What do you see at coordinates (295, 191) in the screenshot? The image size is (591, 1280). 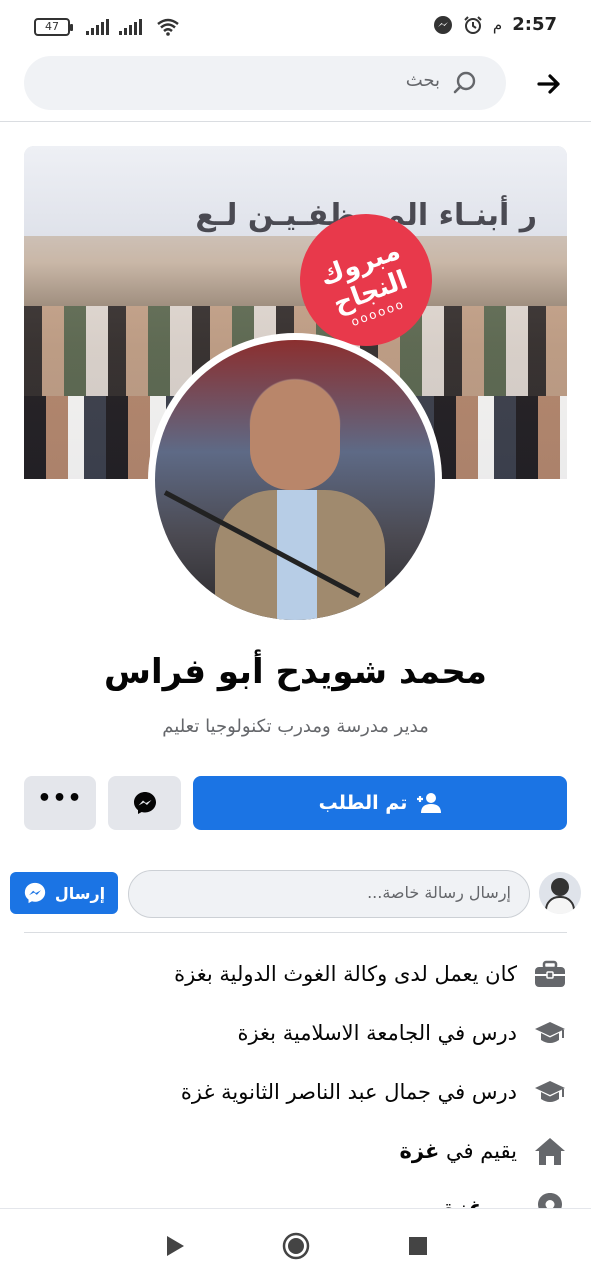 I see `cover-banner: ر أبنـاء المـوظفـيـن لـع` at bounding box center [295, 191].